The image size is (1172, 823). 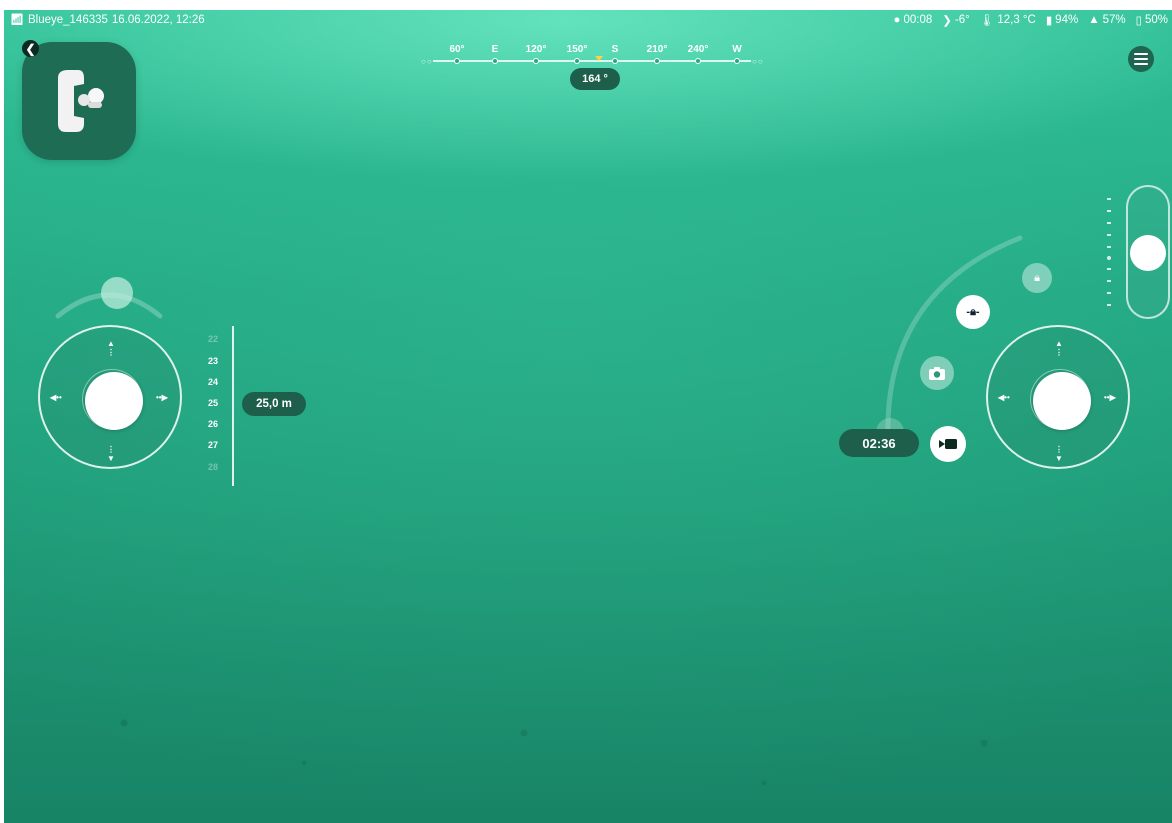 I want to click on back-button: ❮, so click(x=30, y=48).